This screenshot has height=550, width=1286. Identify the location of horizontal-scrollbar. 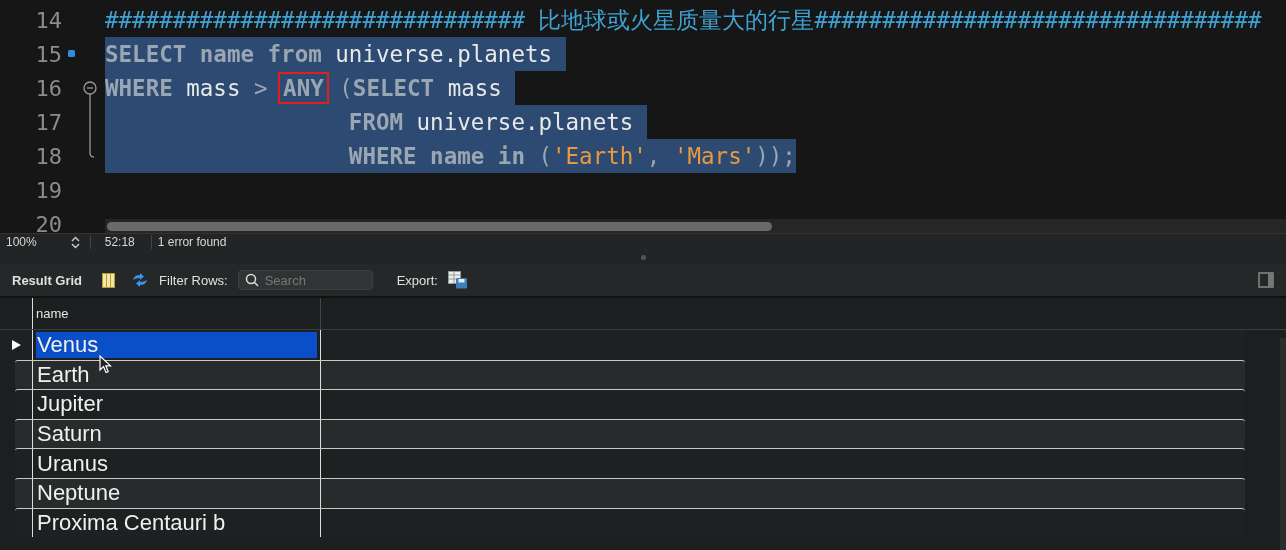
(695, 226).